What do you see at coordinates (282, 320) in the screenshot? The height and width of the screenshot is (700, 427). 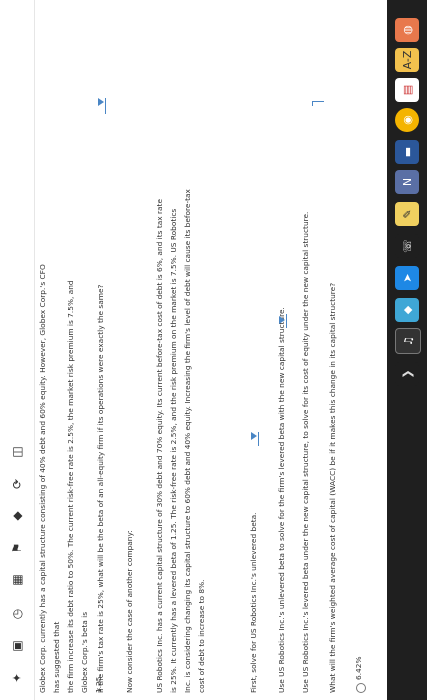 I see `levered-beta-dropdown-arrow` at bounding box center [282, 320].